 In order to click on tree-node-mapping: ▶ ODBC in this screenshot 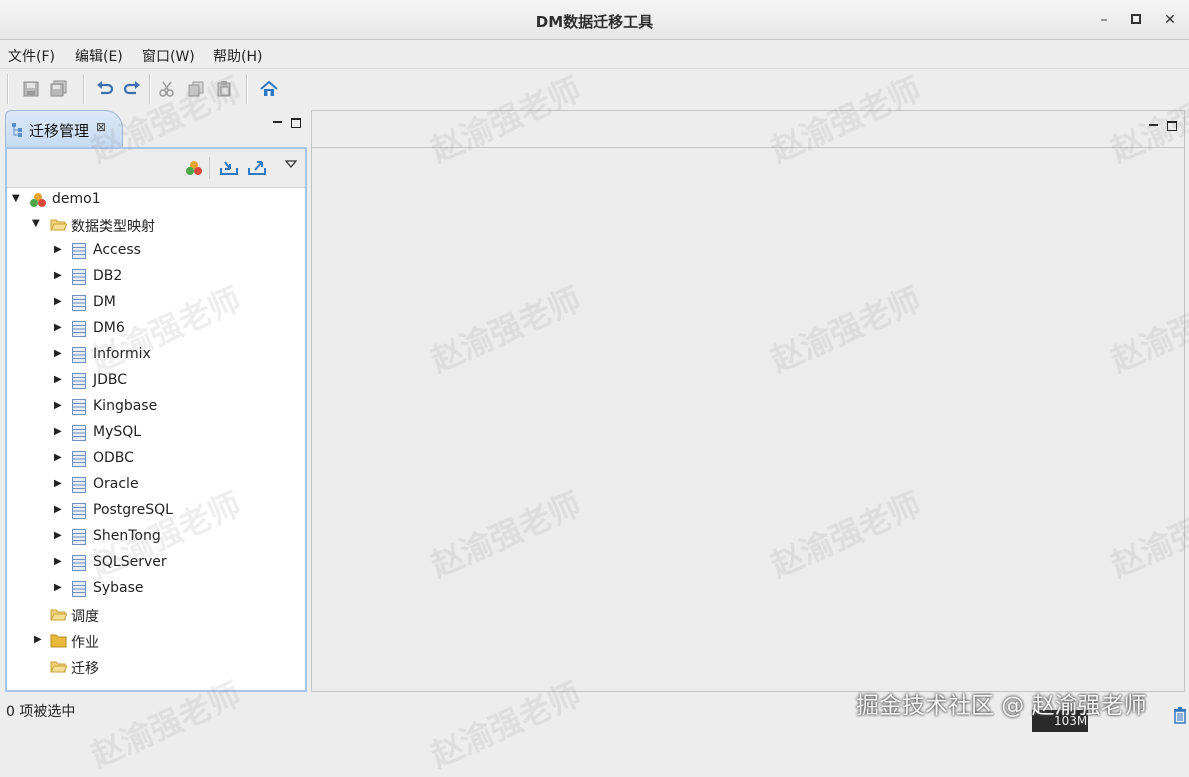, I will do `click(156, 459)`.